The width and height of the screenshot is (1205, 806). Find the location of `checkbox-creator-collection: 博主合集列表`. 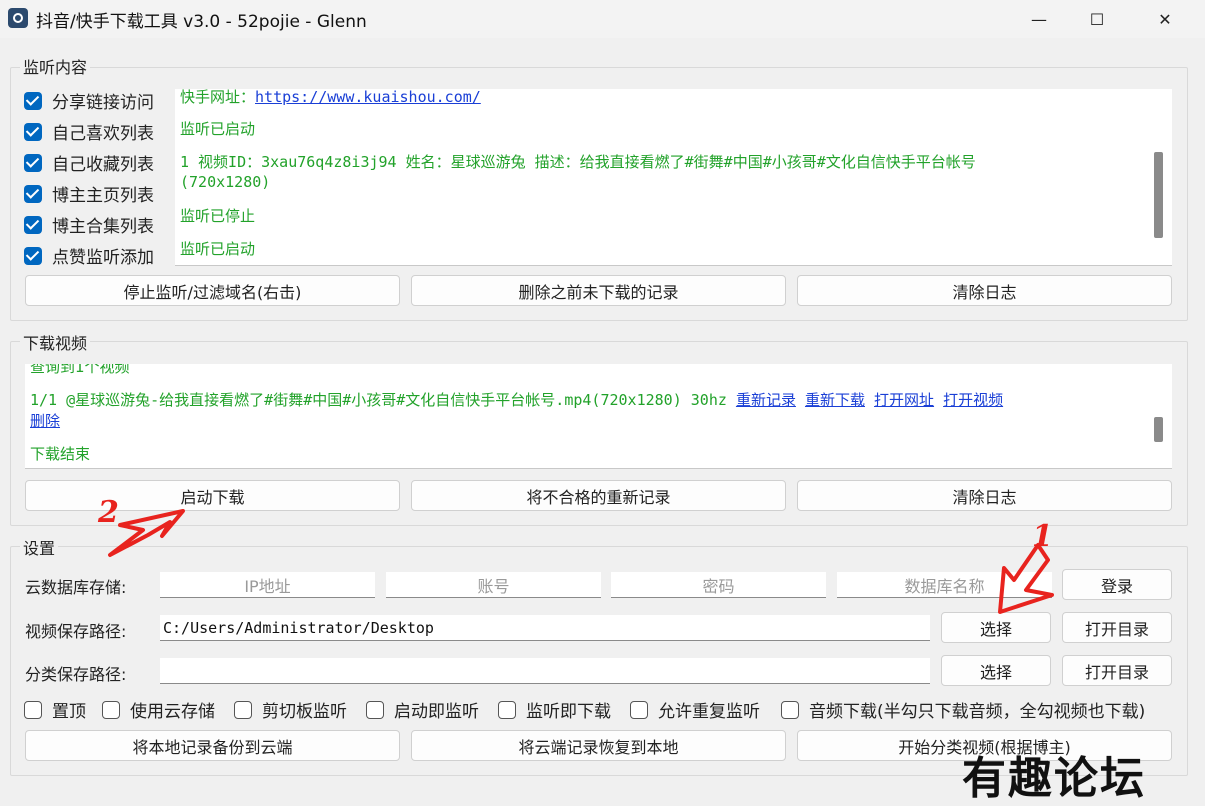

checkbox-creator-collection: 博主合集列表 is located at coordinates (89, 224).